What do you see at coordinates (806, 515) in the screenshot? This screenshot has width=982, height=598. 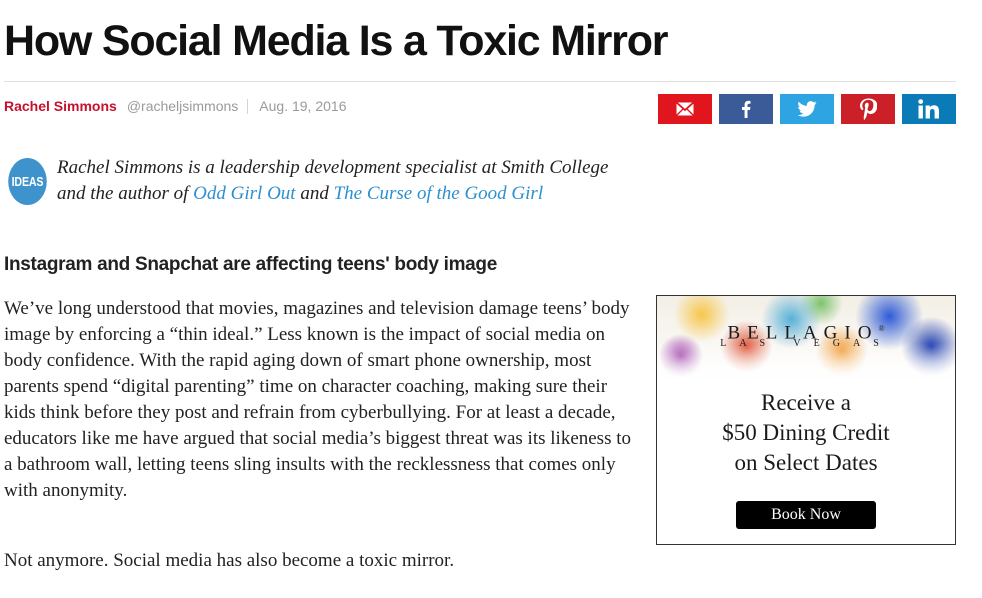 I see `ad-book-now-button: Book Now` at bounding box center [806, 515].